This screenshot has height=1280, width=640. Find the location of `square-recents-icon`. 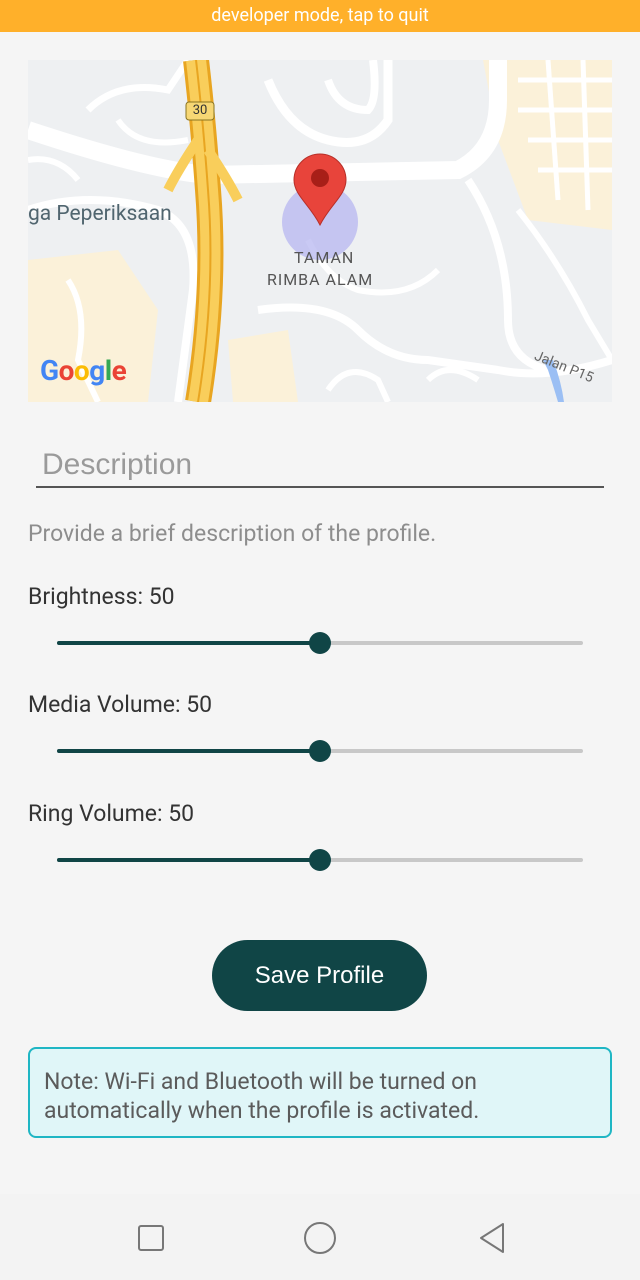

square-recents-icon is located at coordinates (151, 1238).